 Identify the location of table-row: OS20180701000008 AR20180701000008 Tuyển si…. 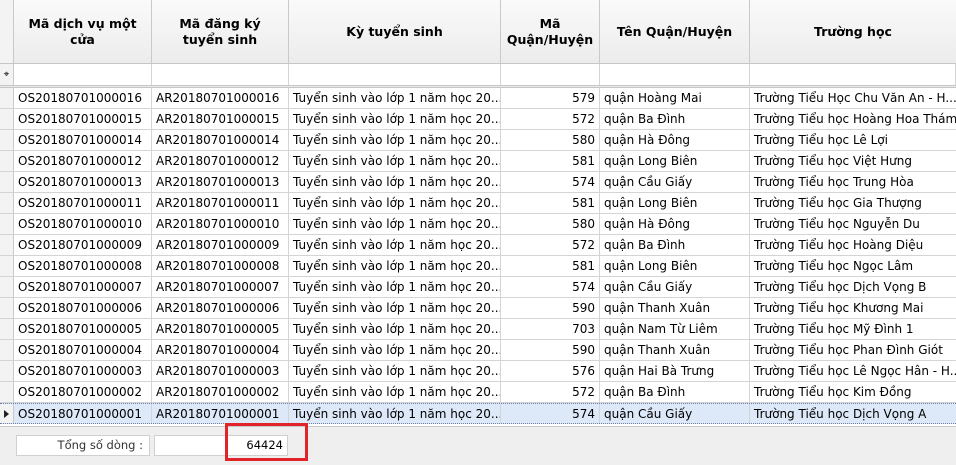
(478, 266).